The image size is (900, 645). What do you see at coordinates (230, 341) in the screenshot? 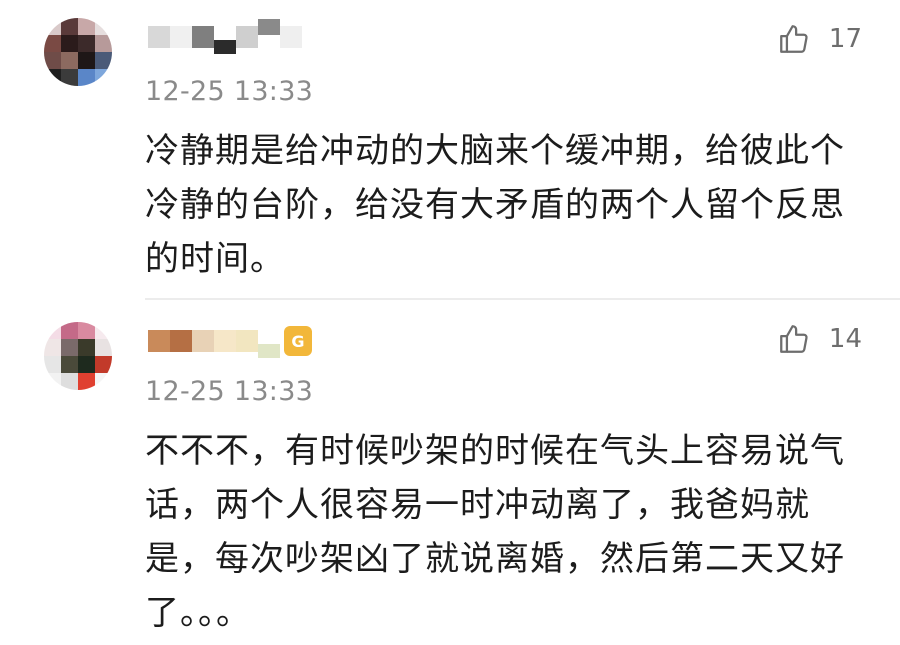
I see `username-pixelated: G` at bounding box center [230, 341].